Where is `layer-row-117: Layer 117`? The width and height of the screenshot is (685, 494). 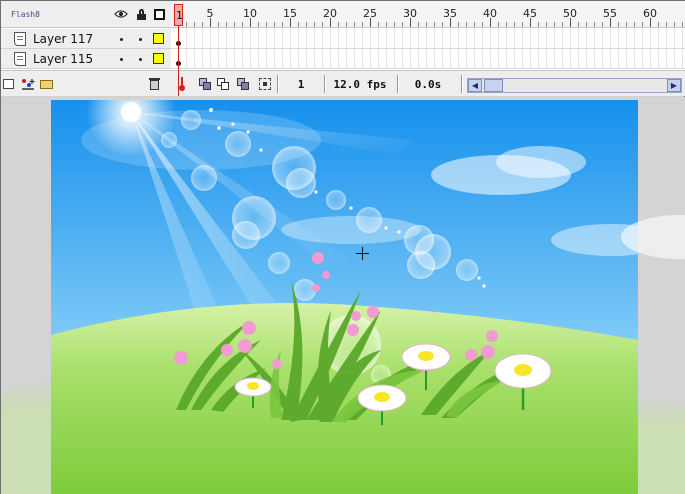 layer-row-117: Layer 117 is located at coordinates (86, 39).